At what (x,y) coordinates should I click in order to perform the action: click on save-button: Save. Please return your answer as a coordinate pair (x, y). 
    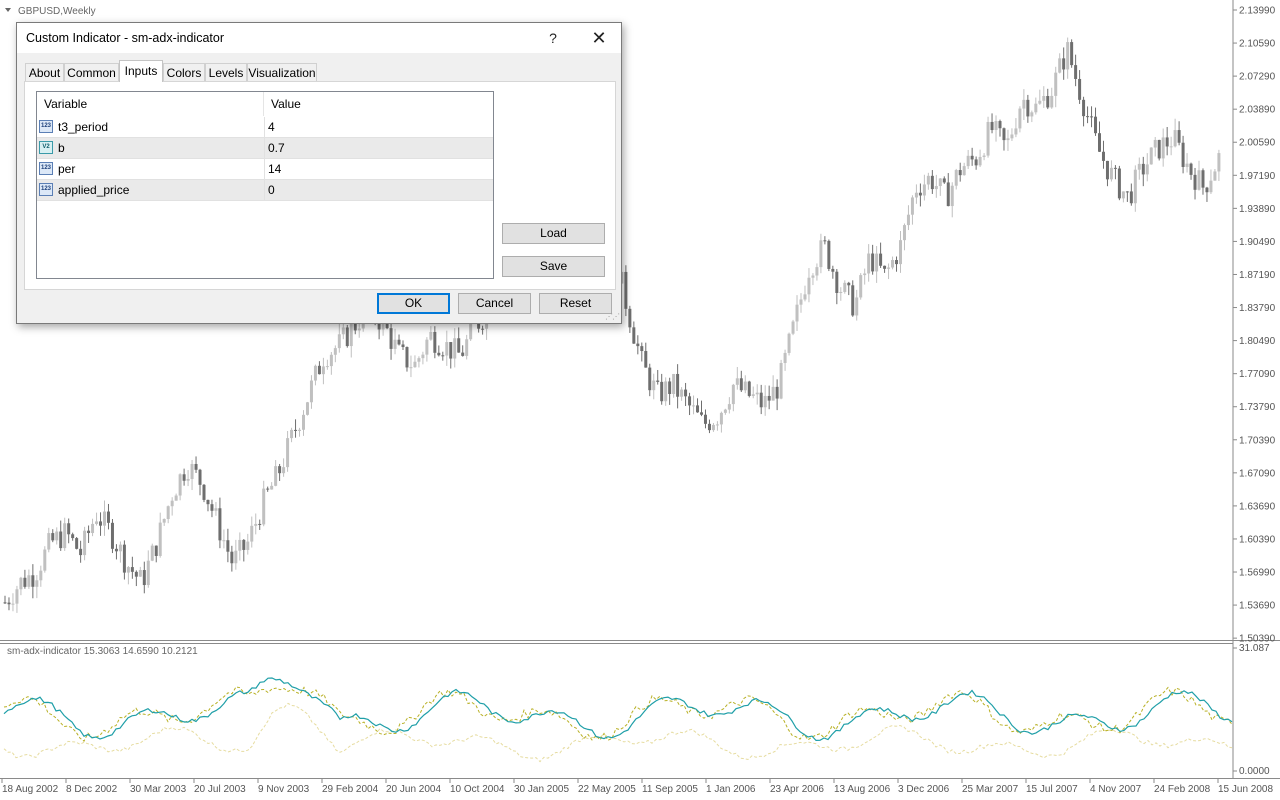
    Looking at the image, I should click on (553, 266).